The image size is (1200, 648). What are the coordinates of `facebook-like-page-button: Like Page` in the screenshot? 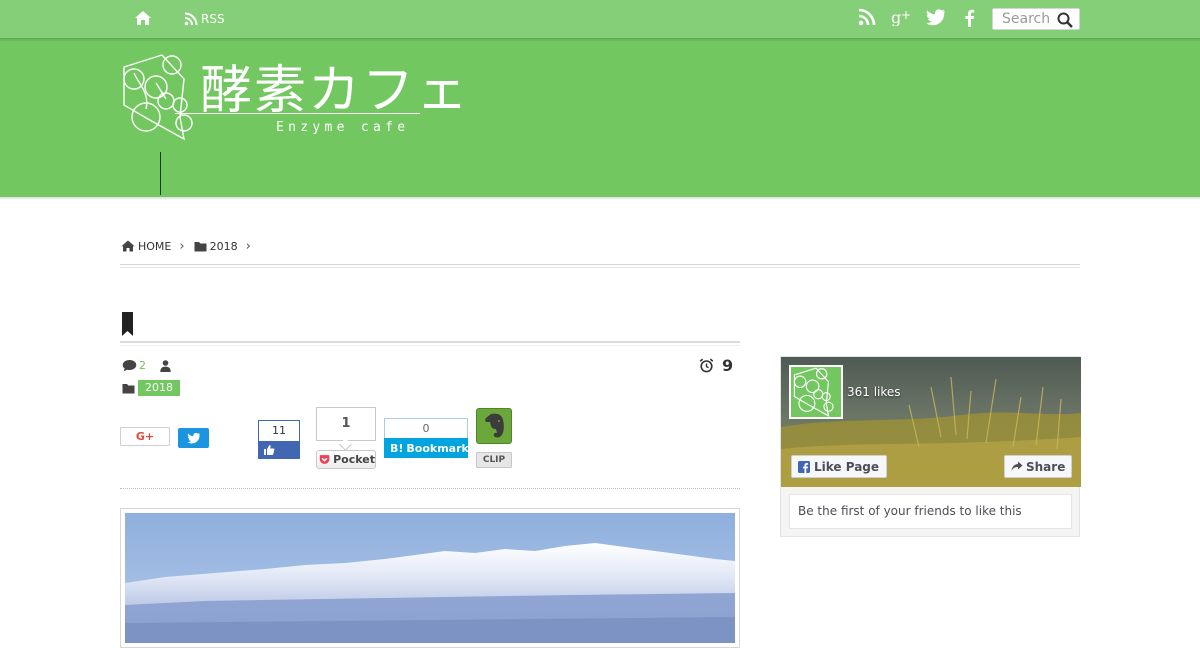 It's located at (839, 466).